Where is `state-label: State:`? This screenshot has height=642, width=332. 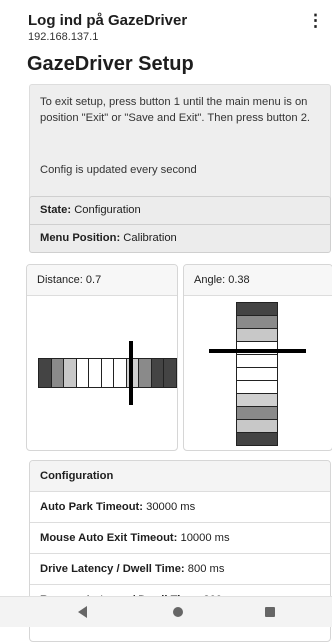 state-label: State: is located at coordinates (56, 210).